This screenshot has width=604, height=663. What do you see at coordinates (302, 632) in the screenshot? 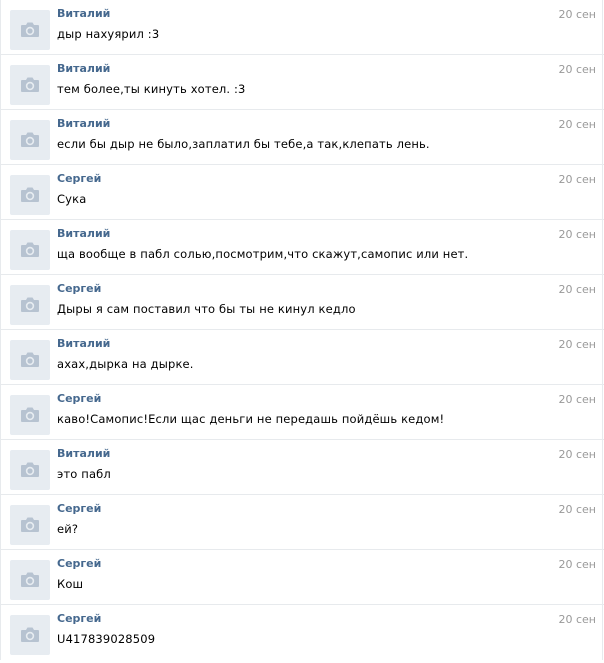
I see `message-item: Сергей 20 сен U417839028509` at bounding box center [302, 632].